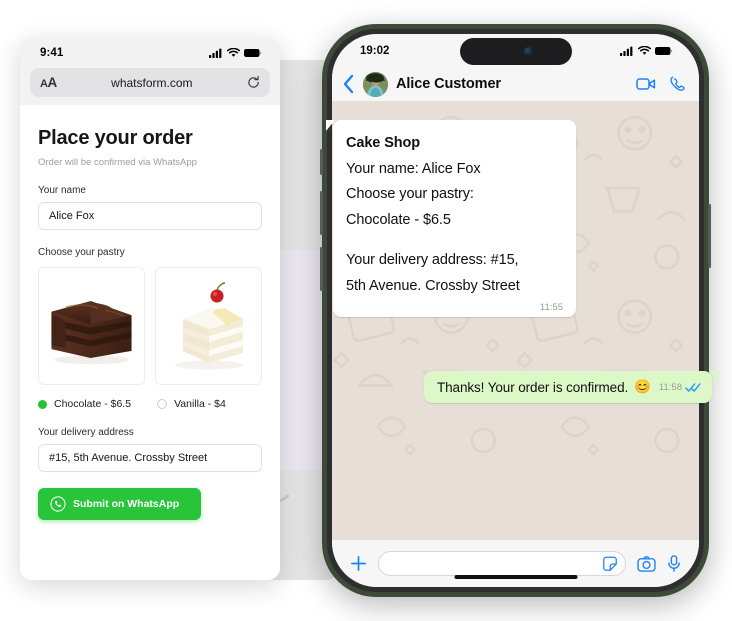 Image resolution: width=732 pixels, height=621 pixels. Describe the element at coordinates (674, 563) in the screenshot. I see `microphone-icon` at that location.